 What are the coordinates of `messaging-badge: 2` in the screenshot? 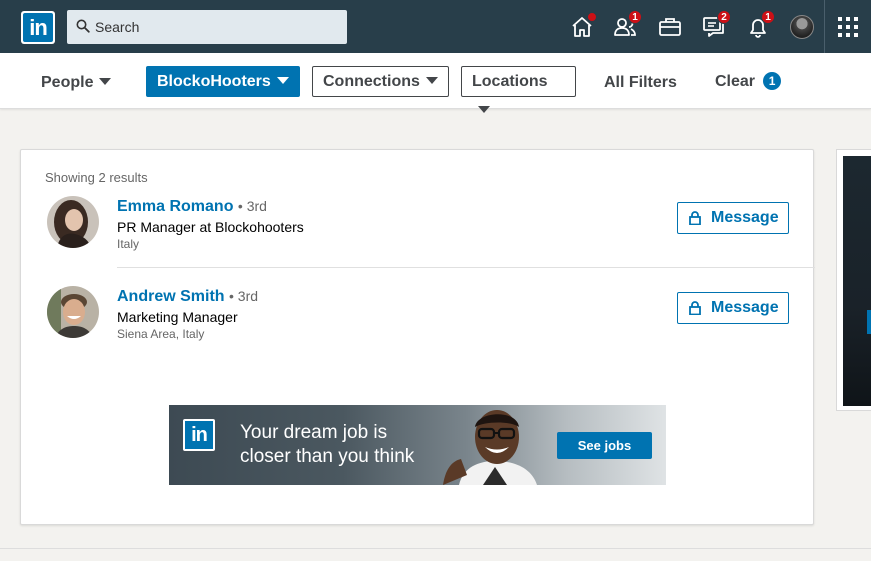 It's located at (724, 17).